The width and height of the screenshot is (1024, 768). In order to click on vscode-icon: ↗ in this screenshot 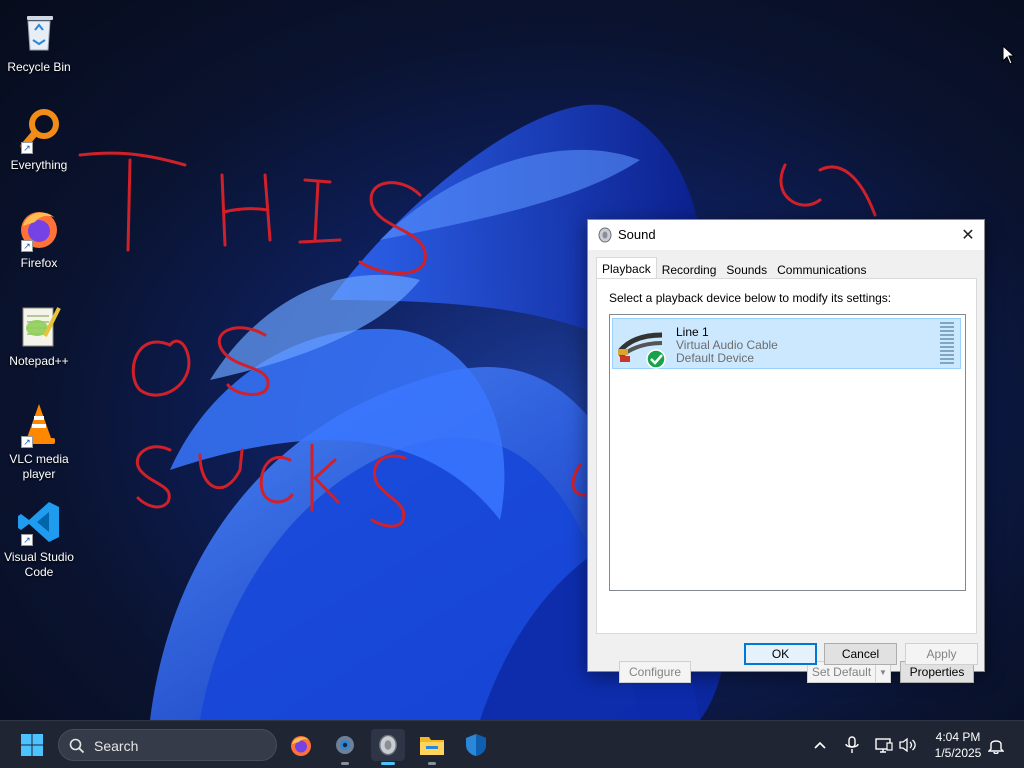, I will do `click(39, 522)`.